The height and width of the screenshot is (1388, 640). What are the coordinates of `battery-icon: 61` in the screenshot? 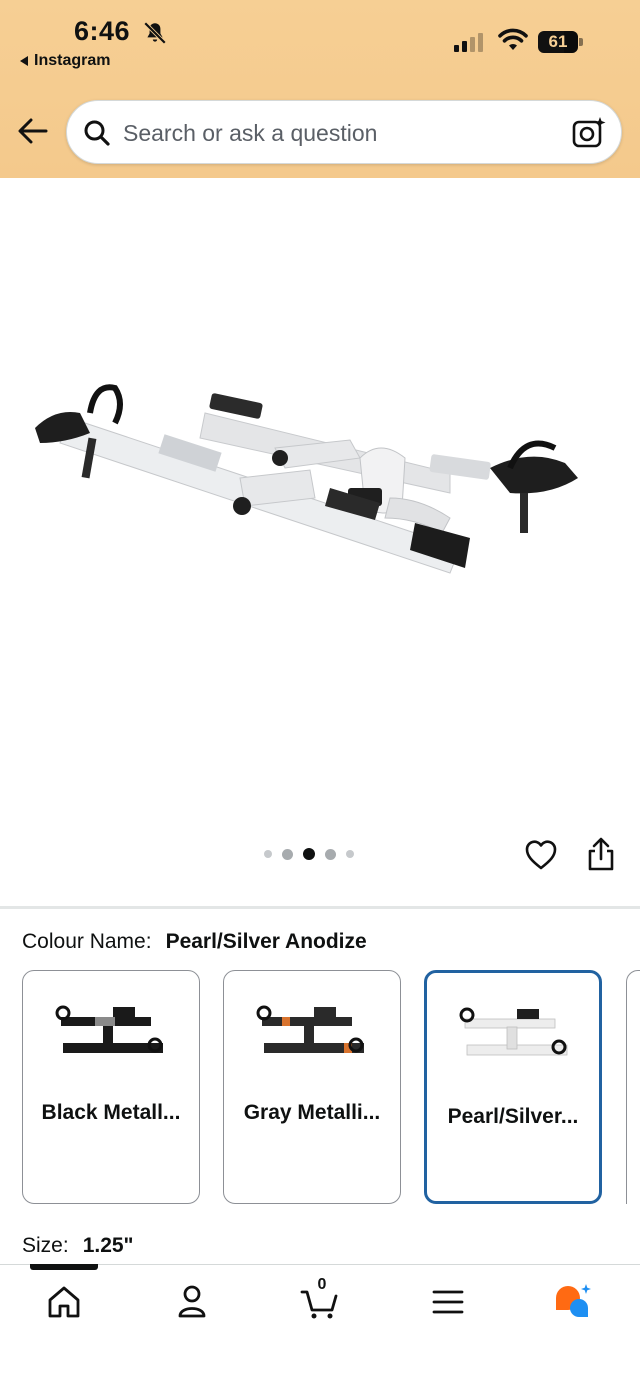 It's located at (561, 42).